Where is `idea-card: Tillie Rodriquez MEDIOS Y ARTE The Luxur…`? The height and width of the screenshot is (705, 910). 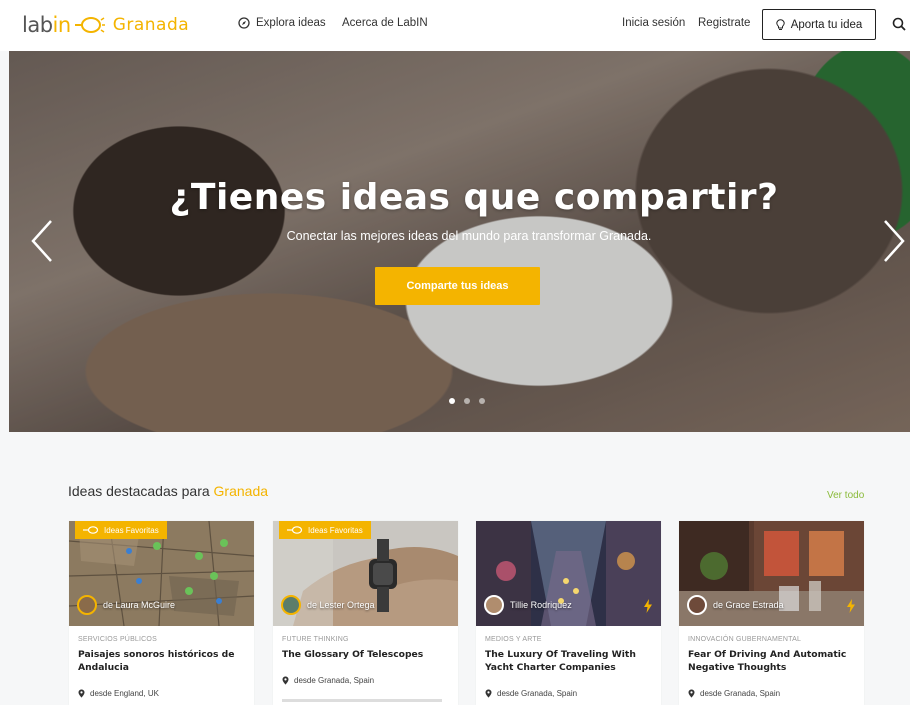
idea-card: Tillie Rodriquez MEDIOS Y ARTE The Luxur… is located at coordinates (568, 613).